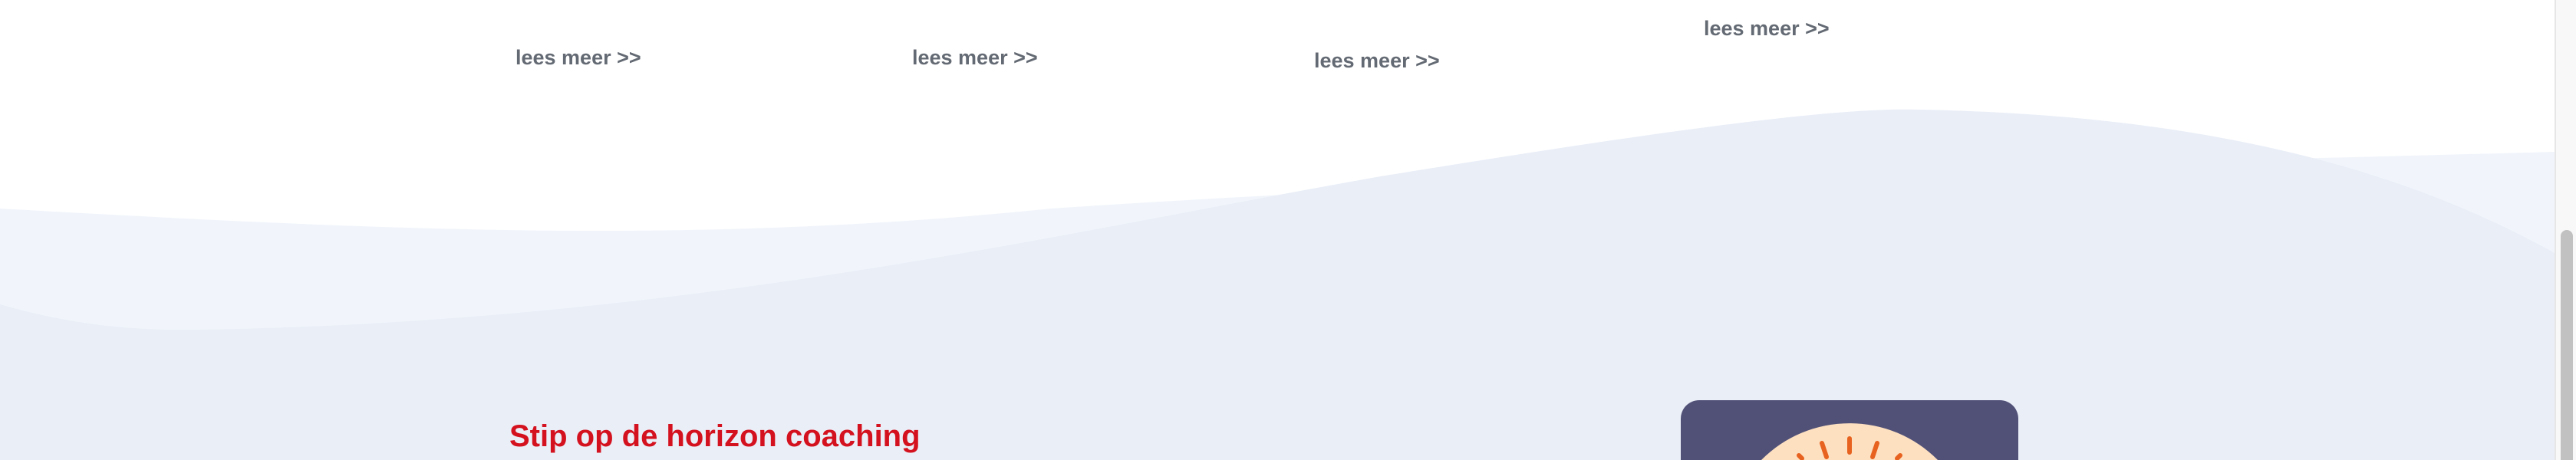 The height and width of the screenshot is (460, 2576). Describe the element at coordinates (1849, 442) in the screenshot. I see `sun-icon` at that location.